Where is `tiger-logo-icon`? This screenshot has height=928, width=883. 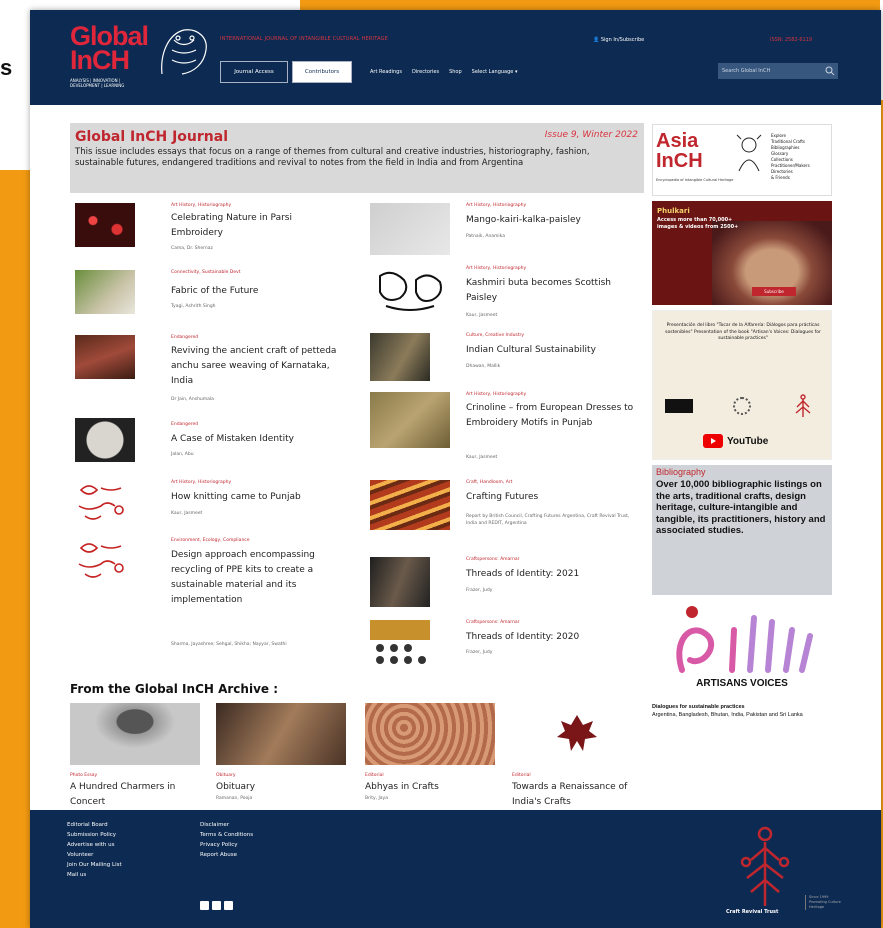
tiger-logo-icon is located at coordinates (184, 52).